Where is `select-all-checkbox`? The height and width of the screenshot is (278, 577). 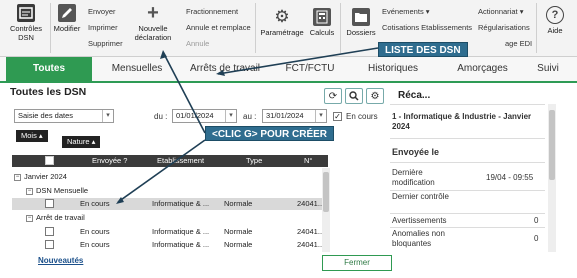
select-all-checkbox is located at coordinates (49, 160).